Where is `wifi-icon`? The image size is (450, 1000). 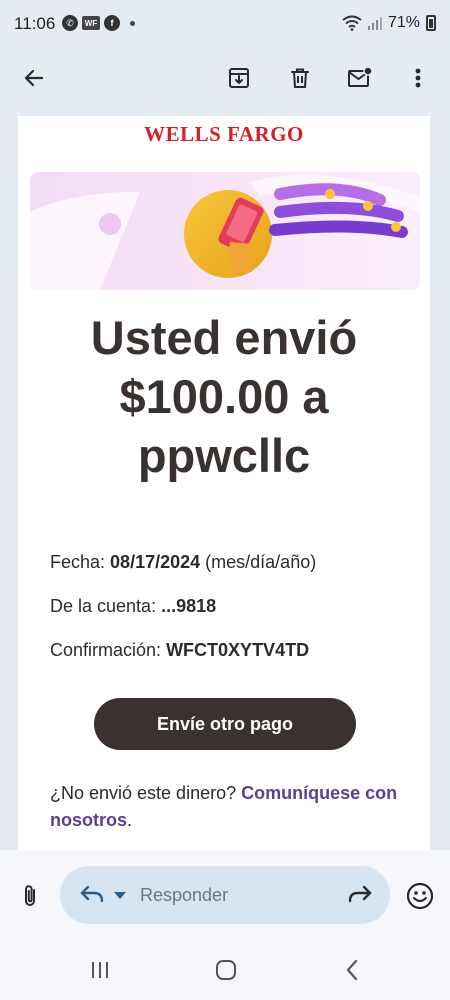
wifi-icon is located at coordinates (352, 23).